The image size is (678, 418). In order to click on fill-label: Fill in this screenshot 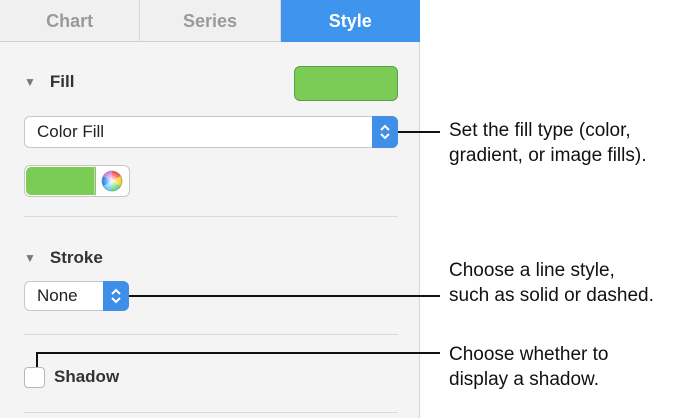, I will do `click(62, 81)`.